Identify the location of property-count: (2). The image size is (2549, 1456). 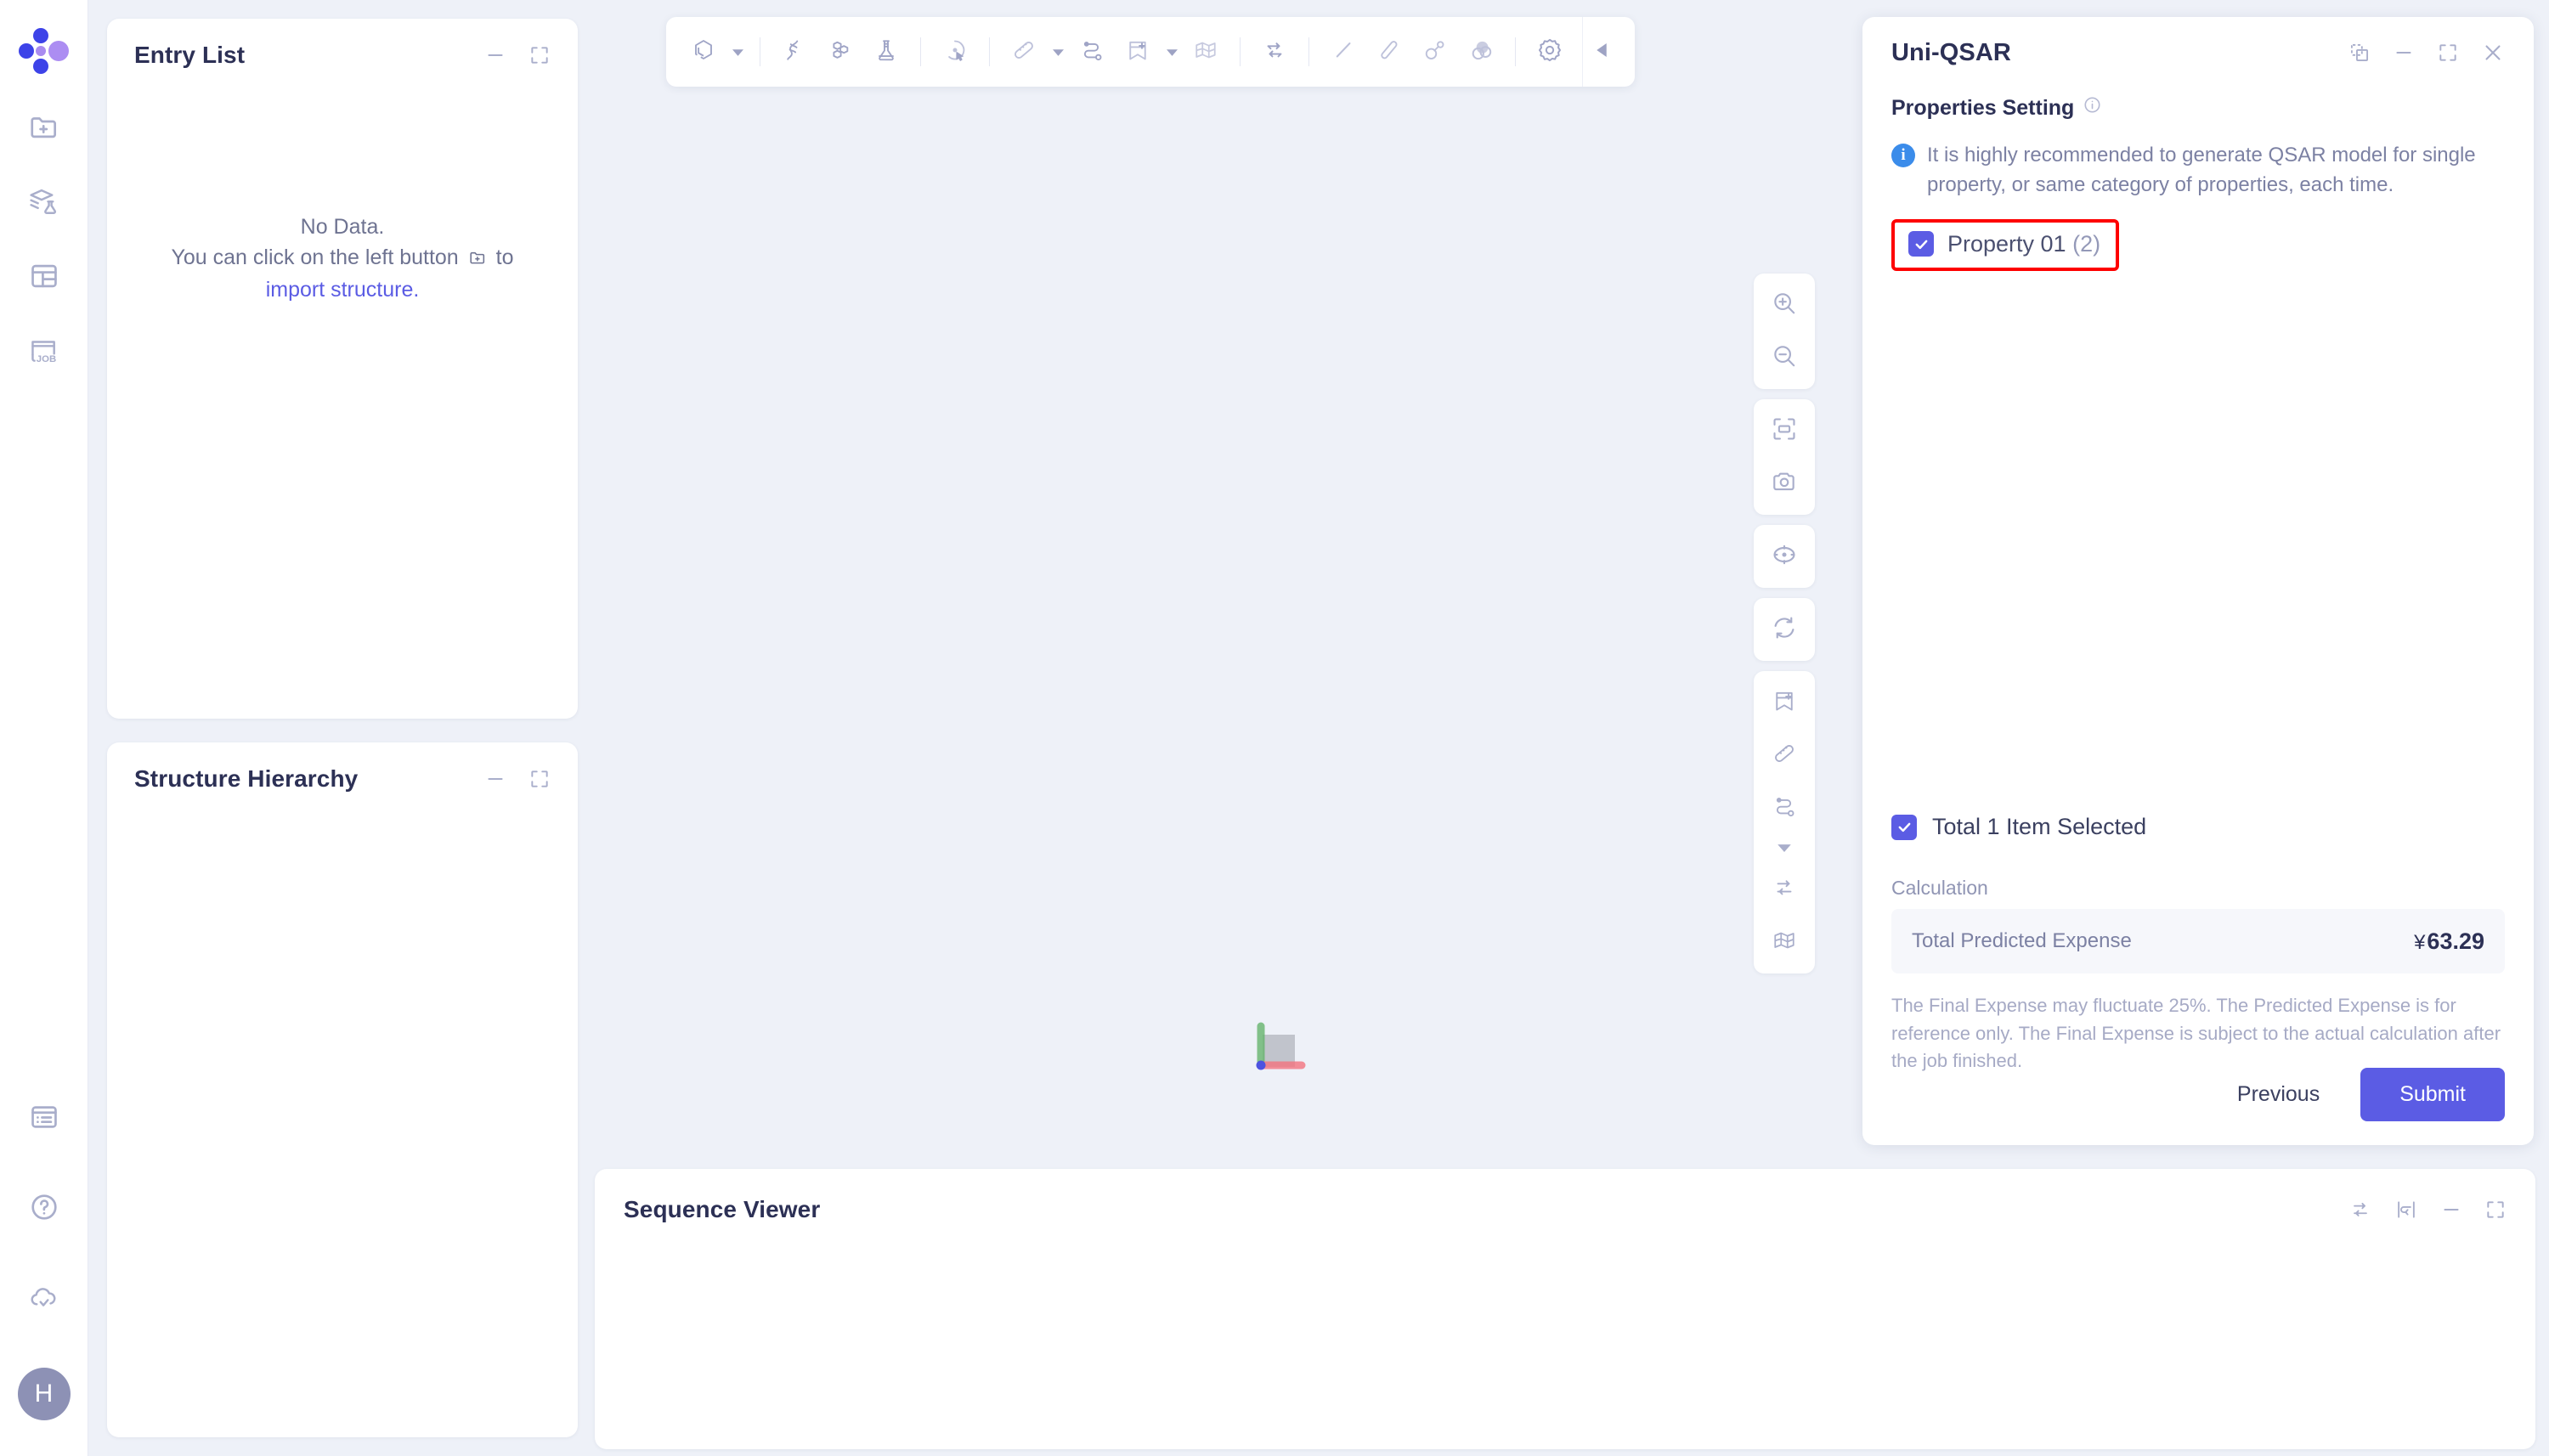
(2086, 244).